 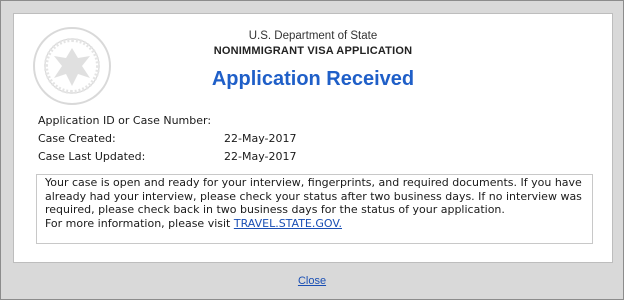 I want to click on close-link: Close, so click(x=312, y=281).